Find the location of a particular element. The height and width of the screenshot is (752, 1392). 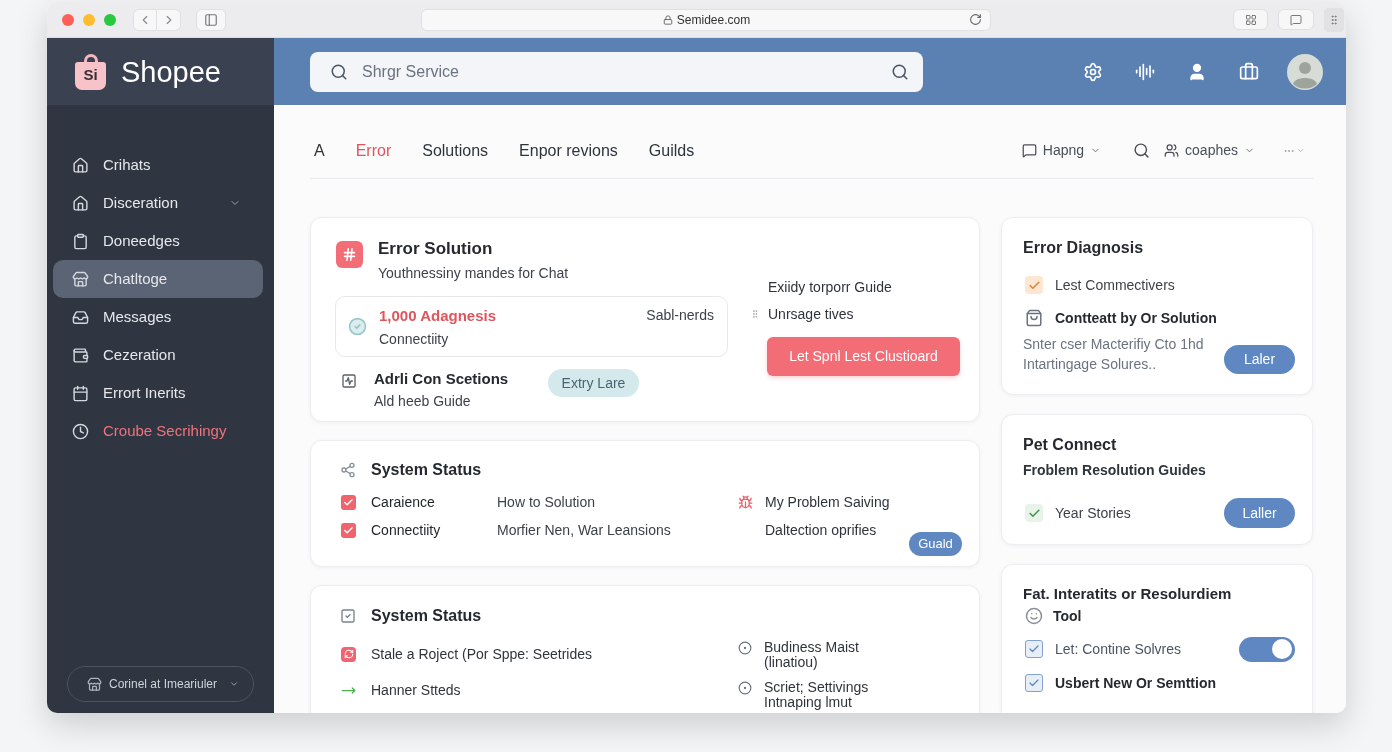

filter-dropdown: coaphes is located at coordinates (1209, 150).